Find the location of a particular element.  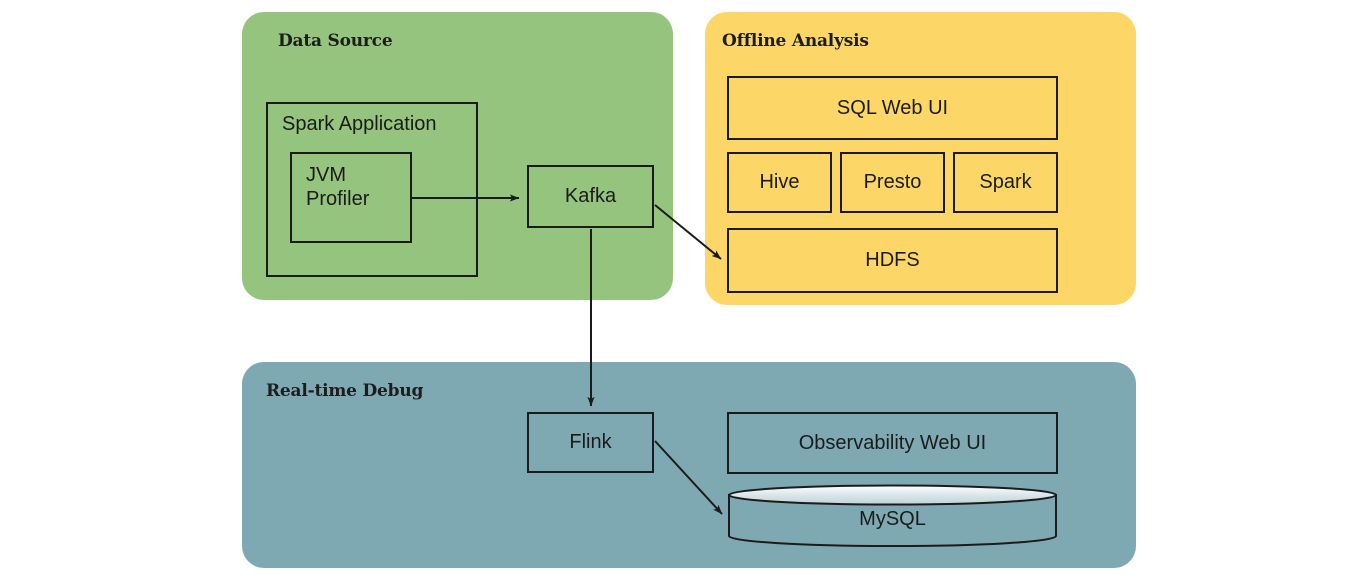

node-spark: Spark is located at coordinates (1005, 182).